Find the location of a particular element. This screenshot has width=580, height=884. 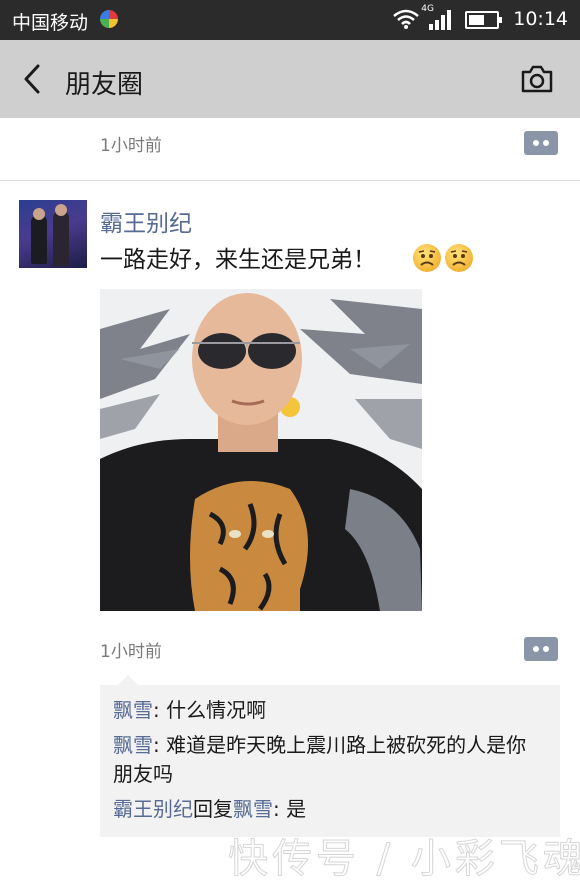

comment-author: 霸王别纪 is located at coordinates (153, 809).